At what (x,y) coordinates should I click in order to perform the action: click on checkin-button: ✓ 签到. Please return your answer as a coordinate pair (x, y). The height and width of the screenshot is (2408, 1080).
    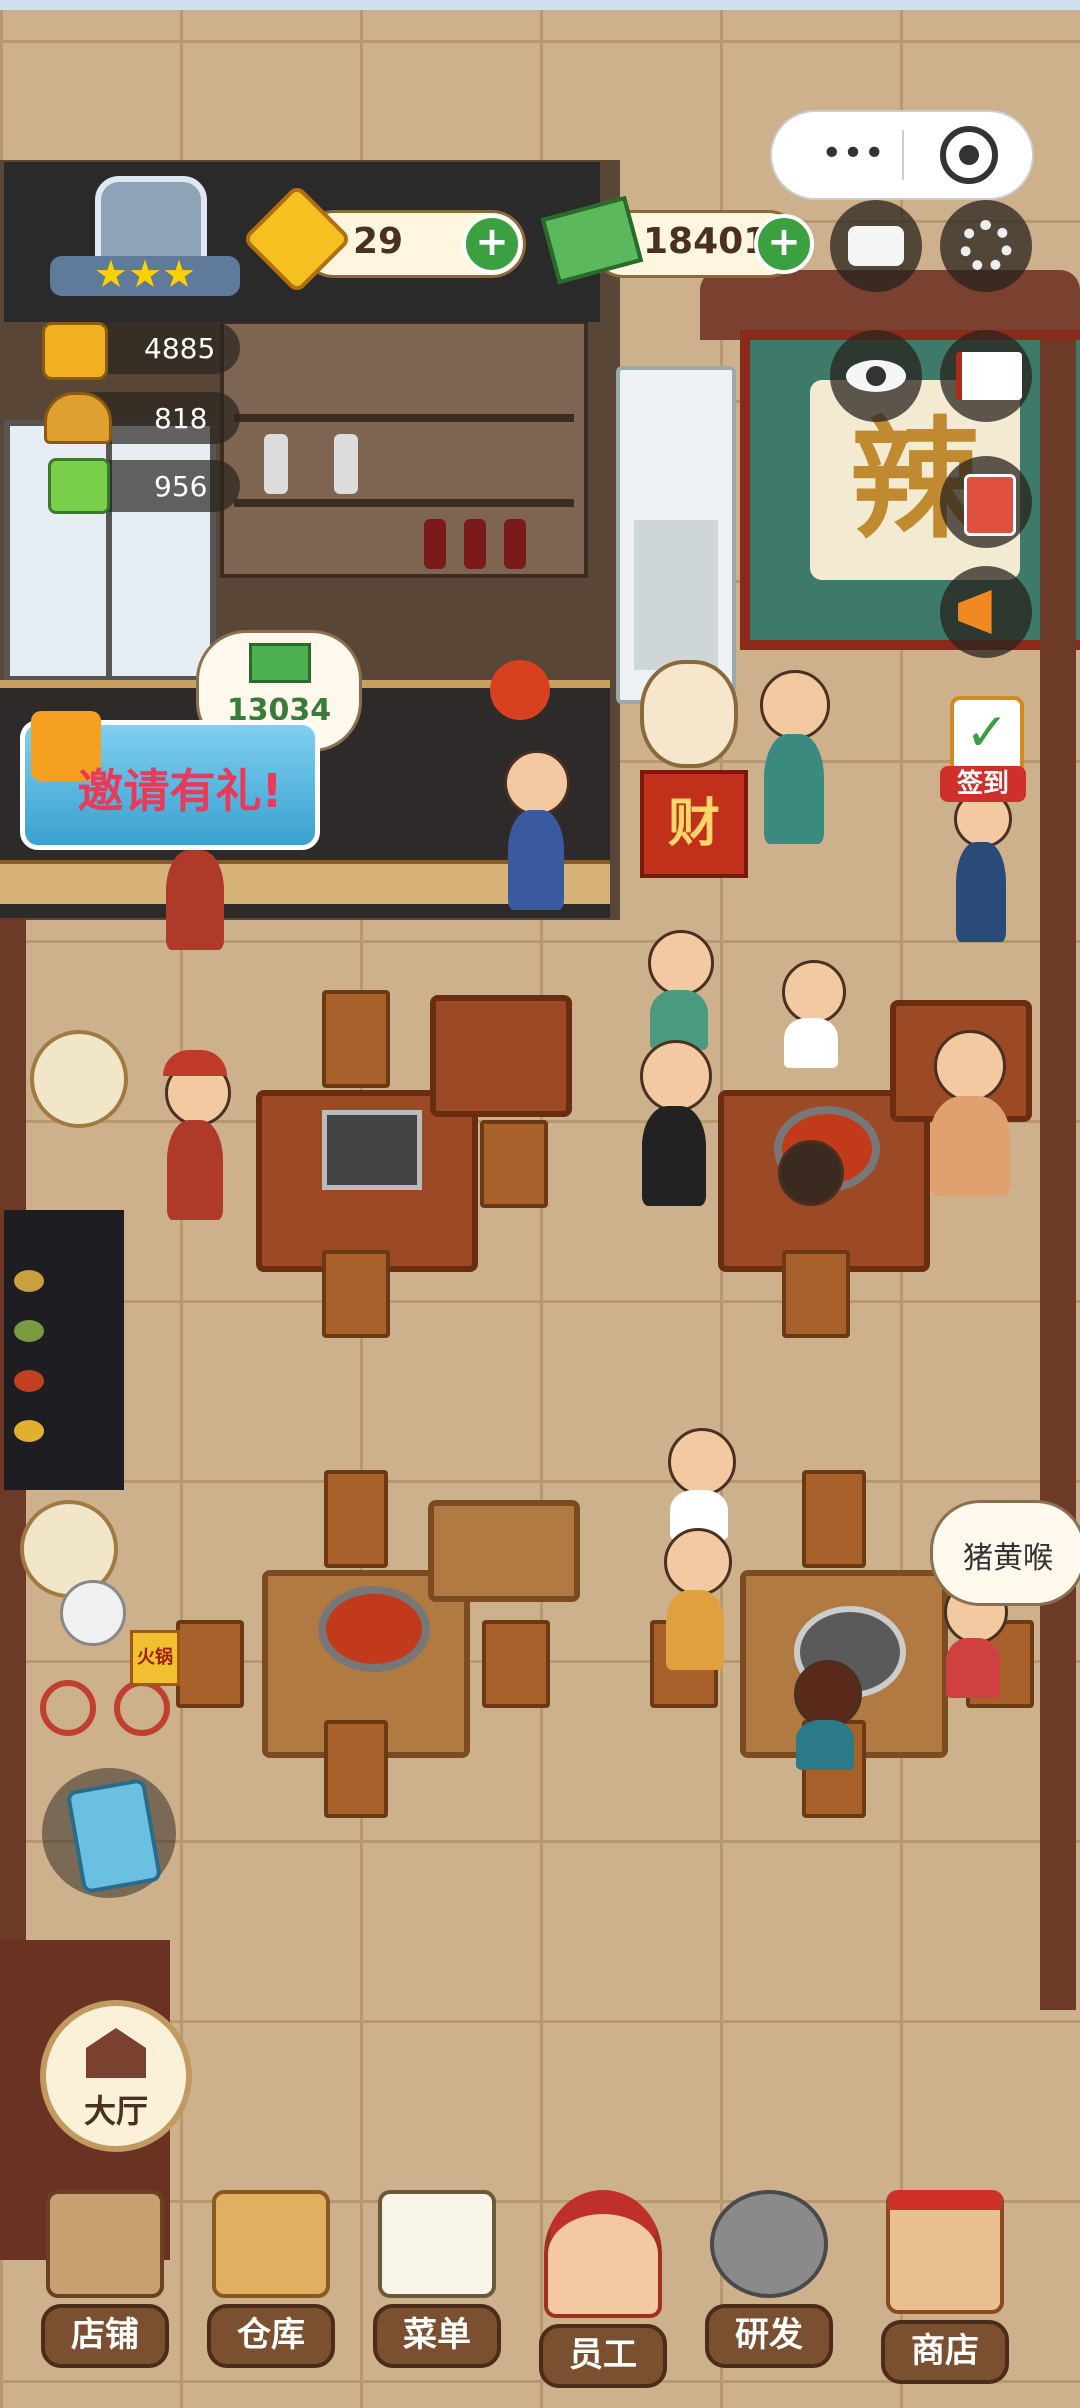
    Looking at the image, I should click on (985, 750).